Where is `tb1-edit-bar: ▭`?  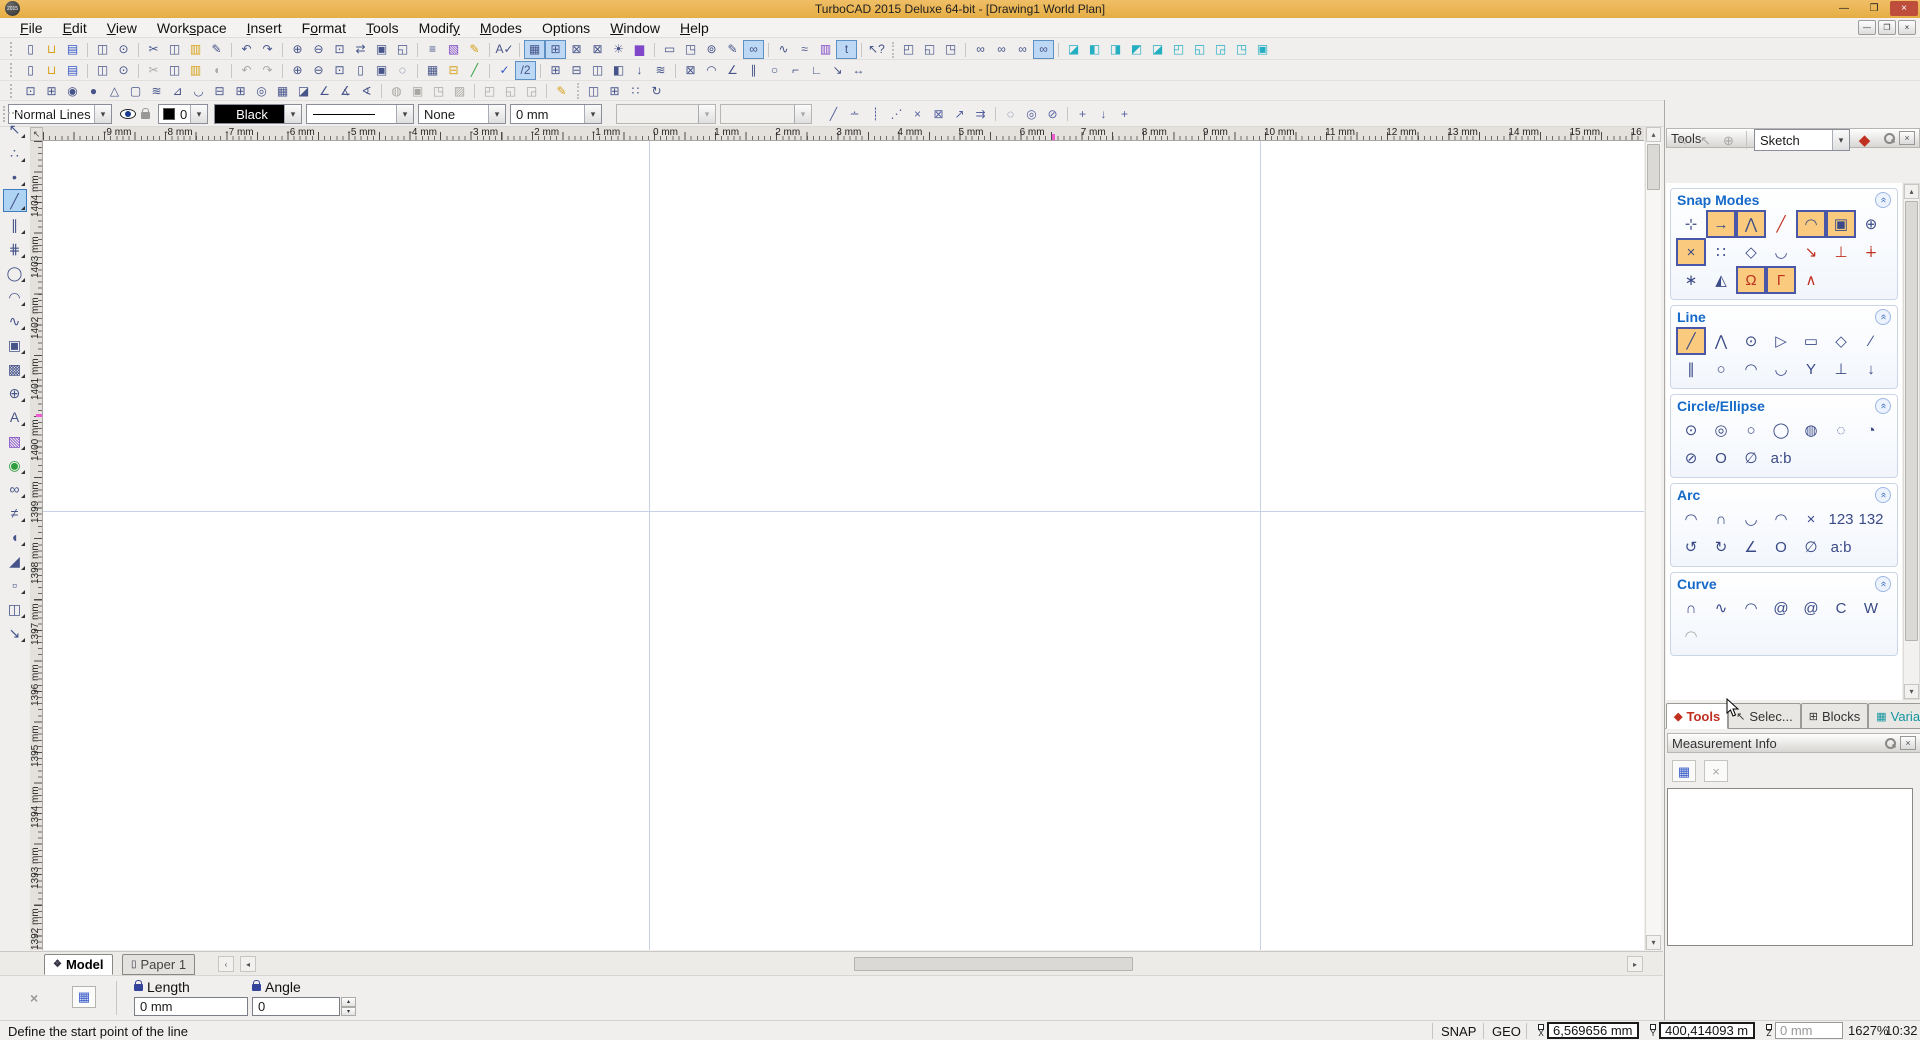
tb1-edit-bar: ▭ is located at coordinates (667, 49).